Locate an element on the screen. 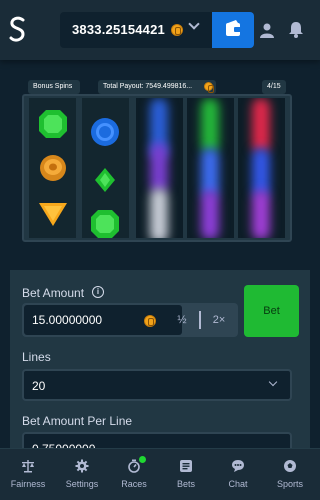 The image size is (320, 500). stake-logo is located at coordinates (18, 30).